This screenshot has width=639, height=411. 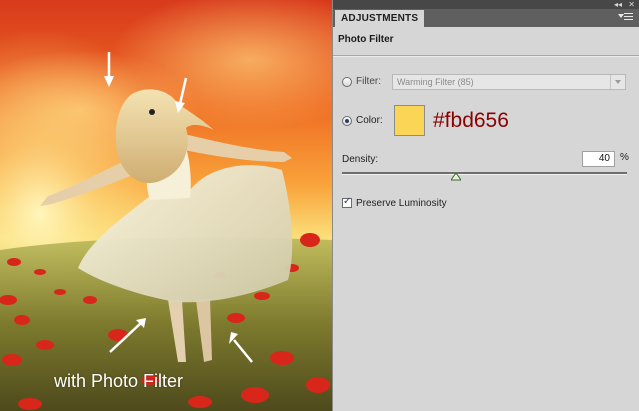 I want to click on color-label: Color:, so click(x=369, y=120).